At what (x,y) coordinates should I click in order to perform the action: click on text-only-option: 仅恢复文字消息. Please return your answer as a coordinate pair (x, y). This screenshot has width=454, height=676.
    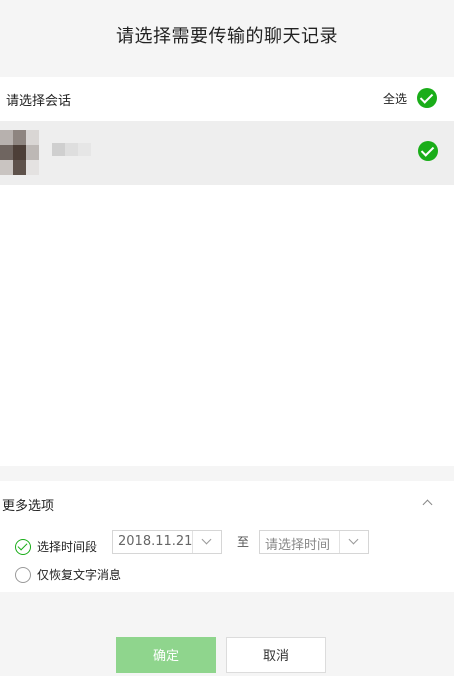
    Looking at the image, I should click on (68, 574).